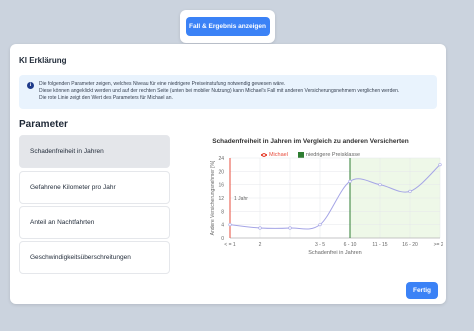  What do you see at coordinates (335, 253) in the screenshot?
I see `x-axis-title: Schadenfrei in Jahren` at bounding box center [335, 253].